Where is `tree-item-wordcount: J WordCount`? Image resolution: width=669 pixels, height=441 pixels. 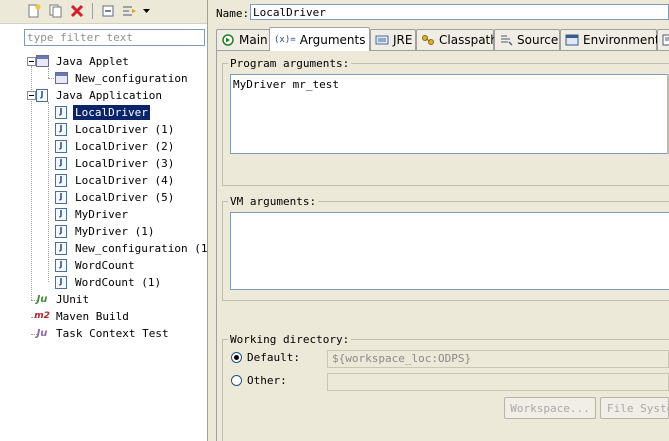 tree-item-wordcount: J WordCount is located at coordinates (95, 265).